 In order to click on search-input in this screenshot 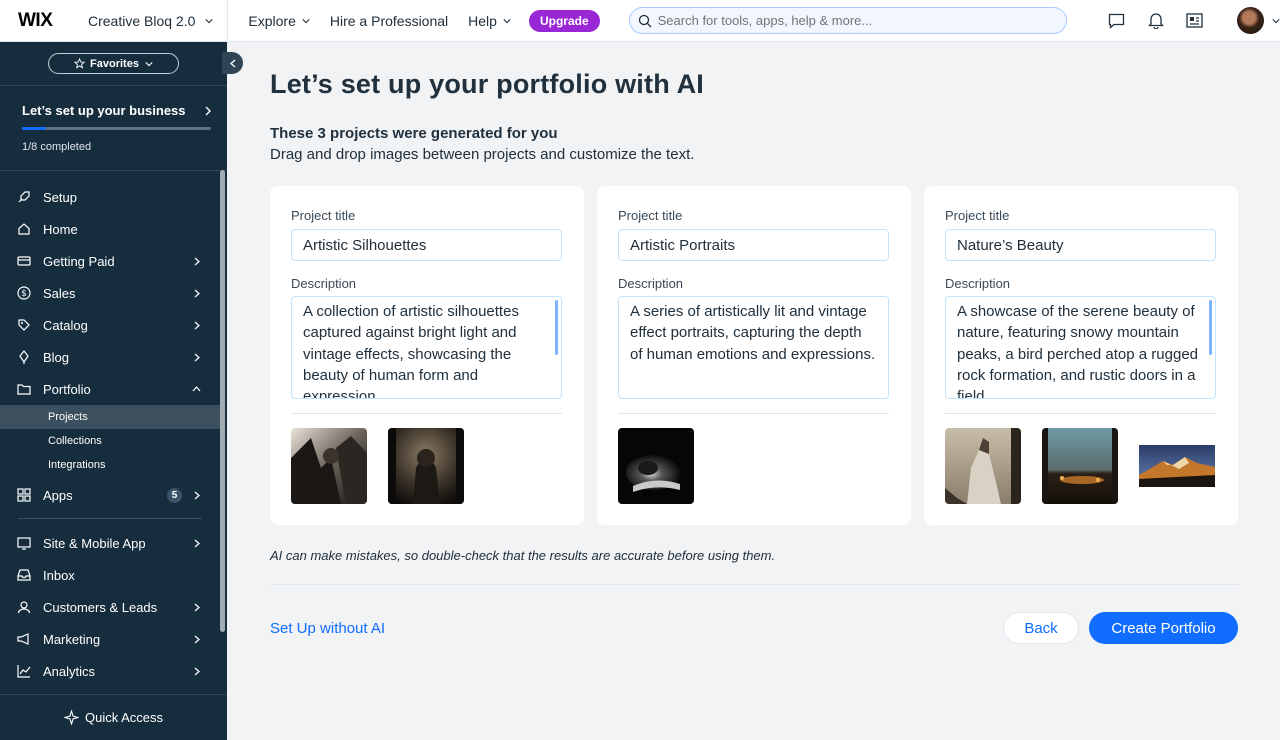, I will do `click(847, 20)`.